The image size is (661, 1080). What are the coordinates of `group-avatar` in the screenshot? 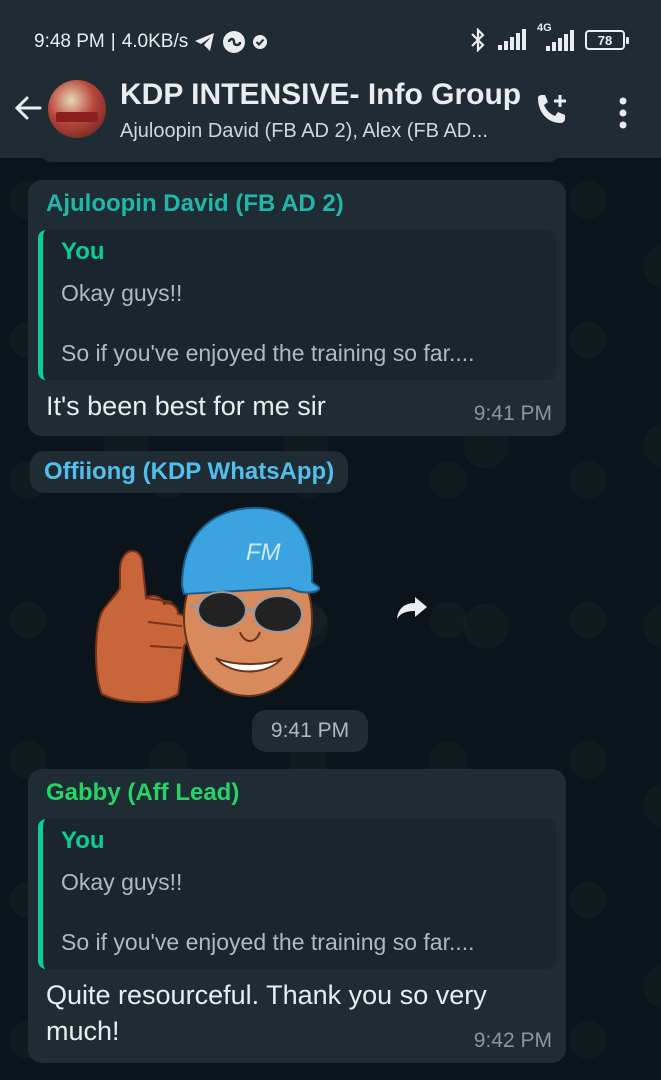 It's located at (77, 109).